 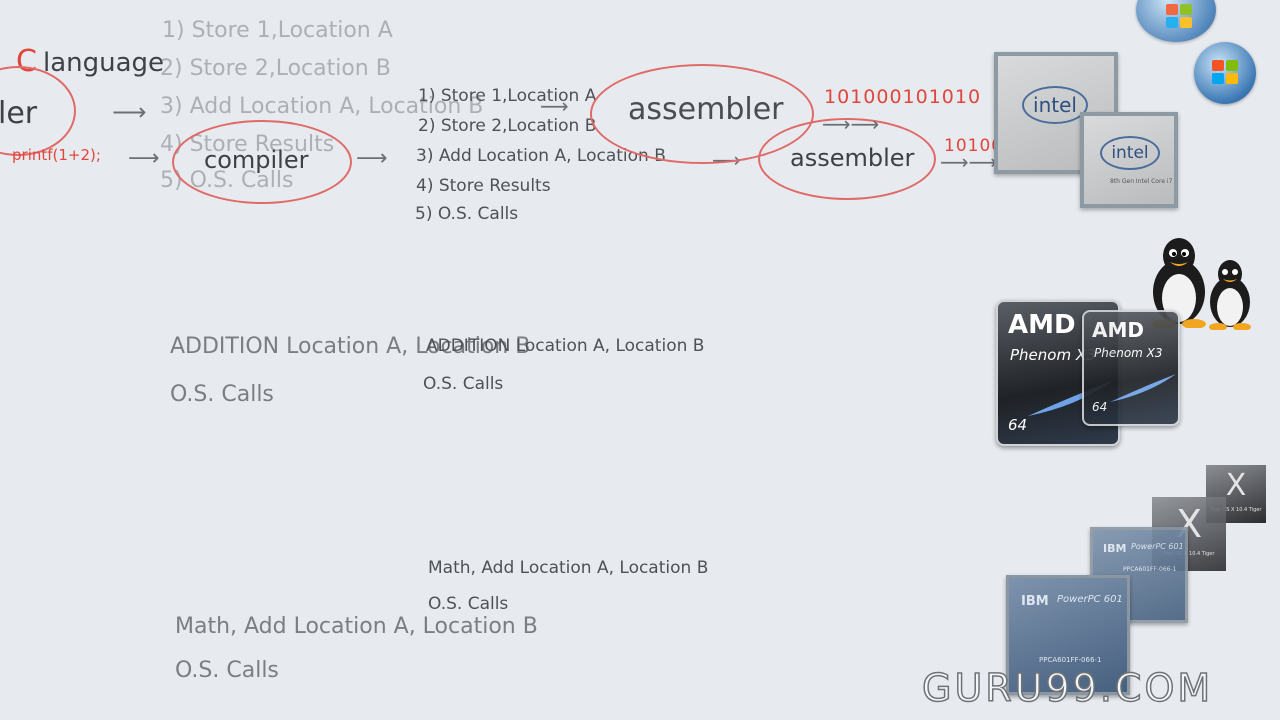 What do you see at coordinates (262, 162) in the screenshot?
I see `compiler-ring` at bounding box center [262, 162].